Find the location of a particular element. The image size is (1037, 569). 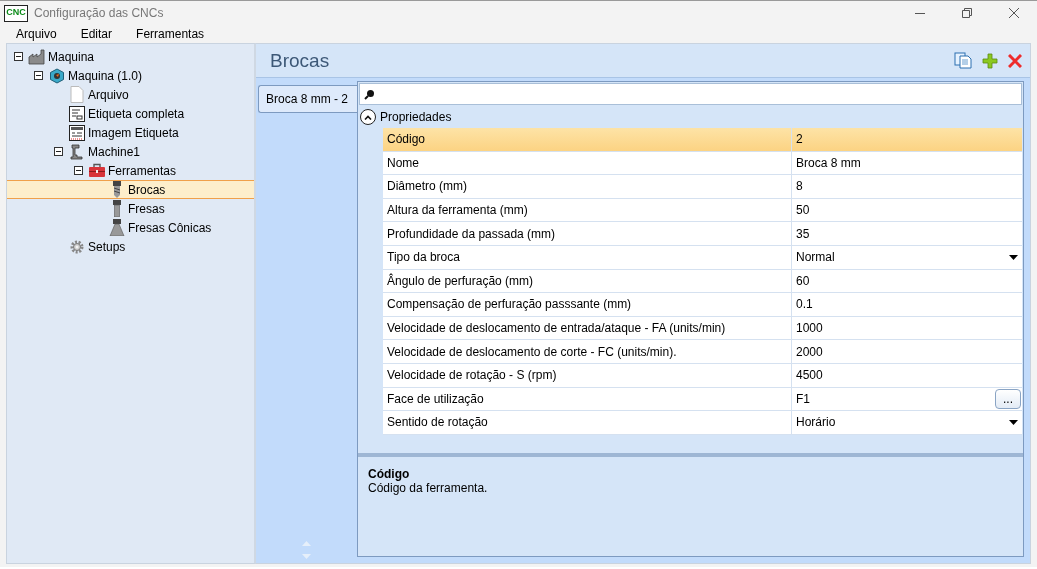

description-text: Código da ferramenta. is located at coordinates (428, 487).